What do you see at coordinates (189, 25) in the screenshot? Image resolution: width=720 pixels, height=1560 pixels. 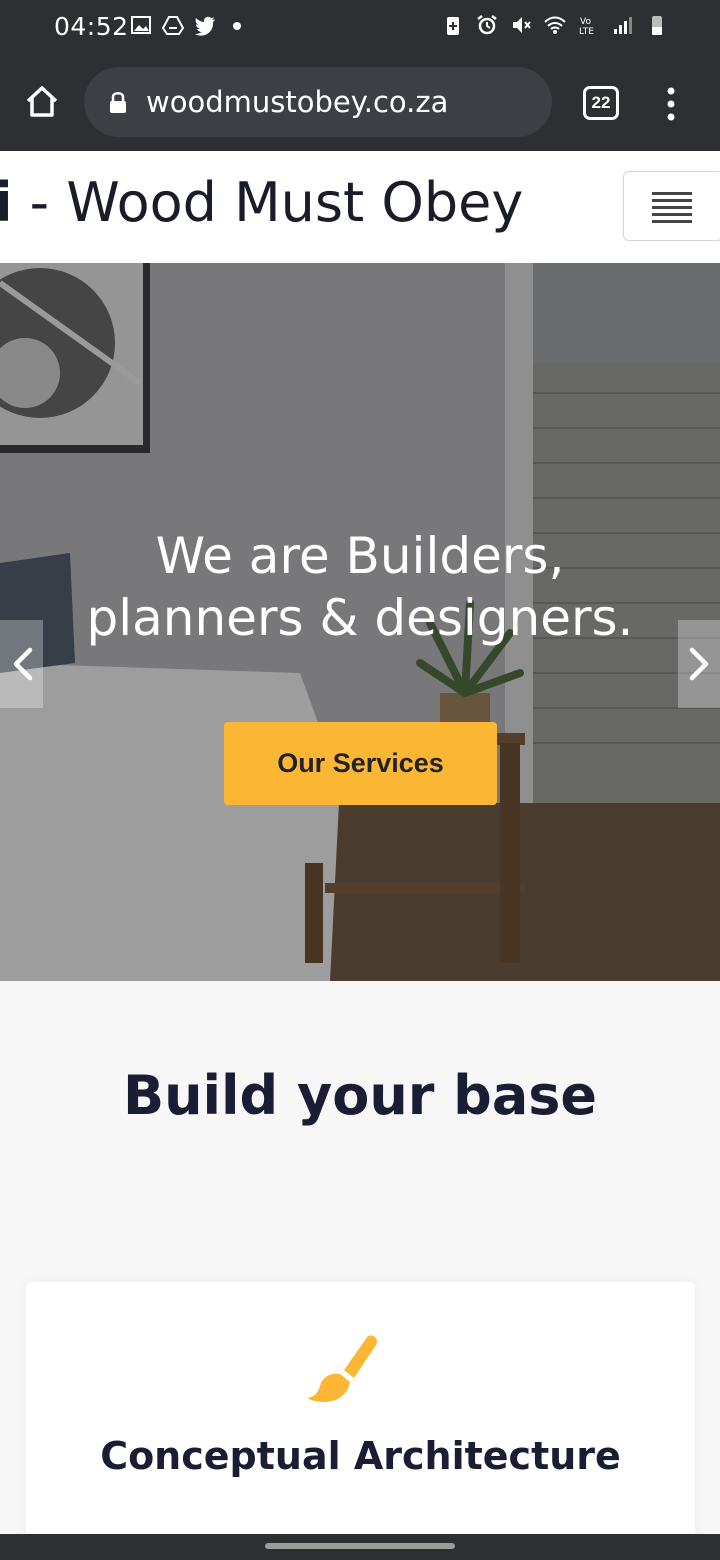 I see `status-notification-icons` at bounding box center [189, 25].